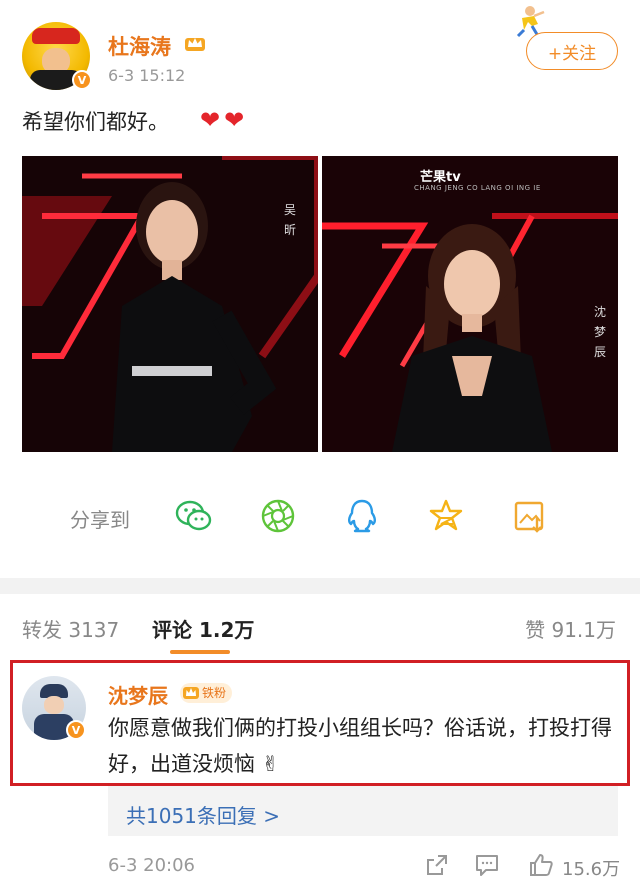 The height and width of the screenshot is (896, 640). What do you see at coordinates (440, 177) in the screenshot?
I see `mango-tv-logo: 芒果tv` at bounding box center [440, 177].